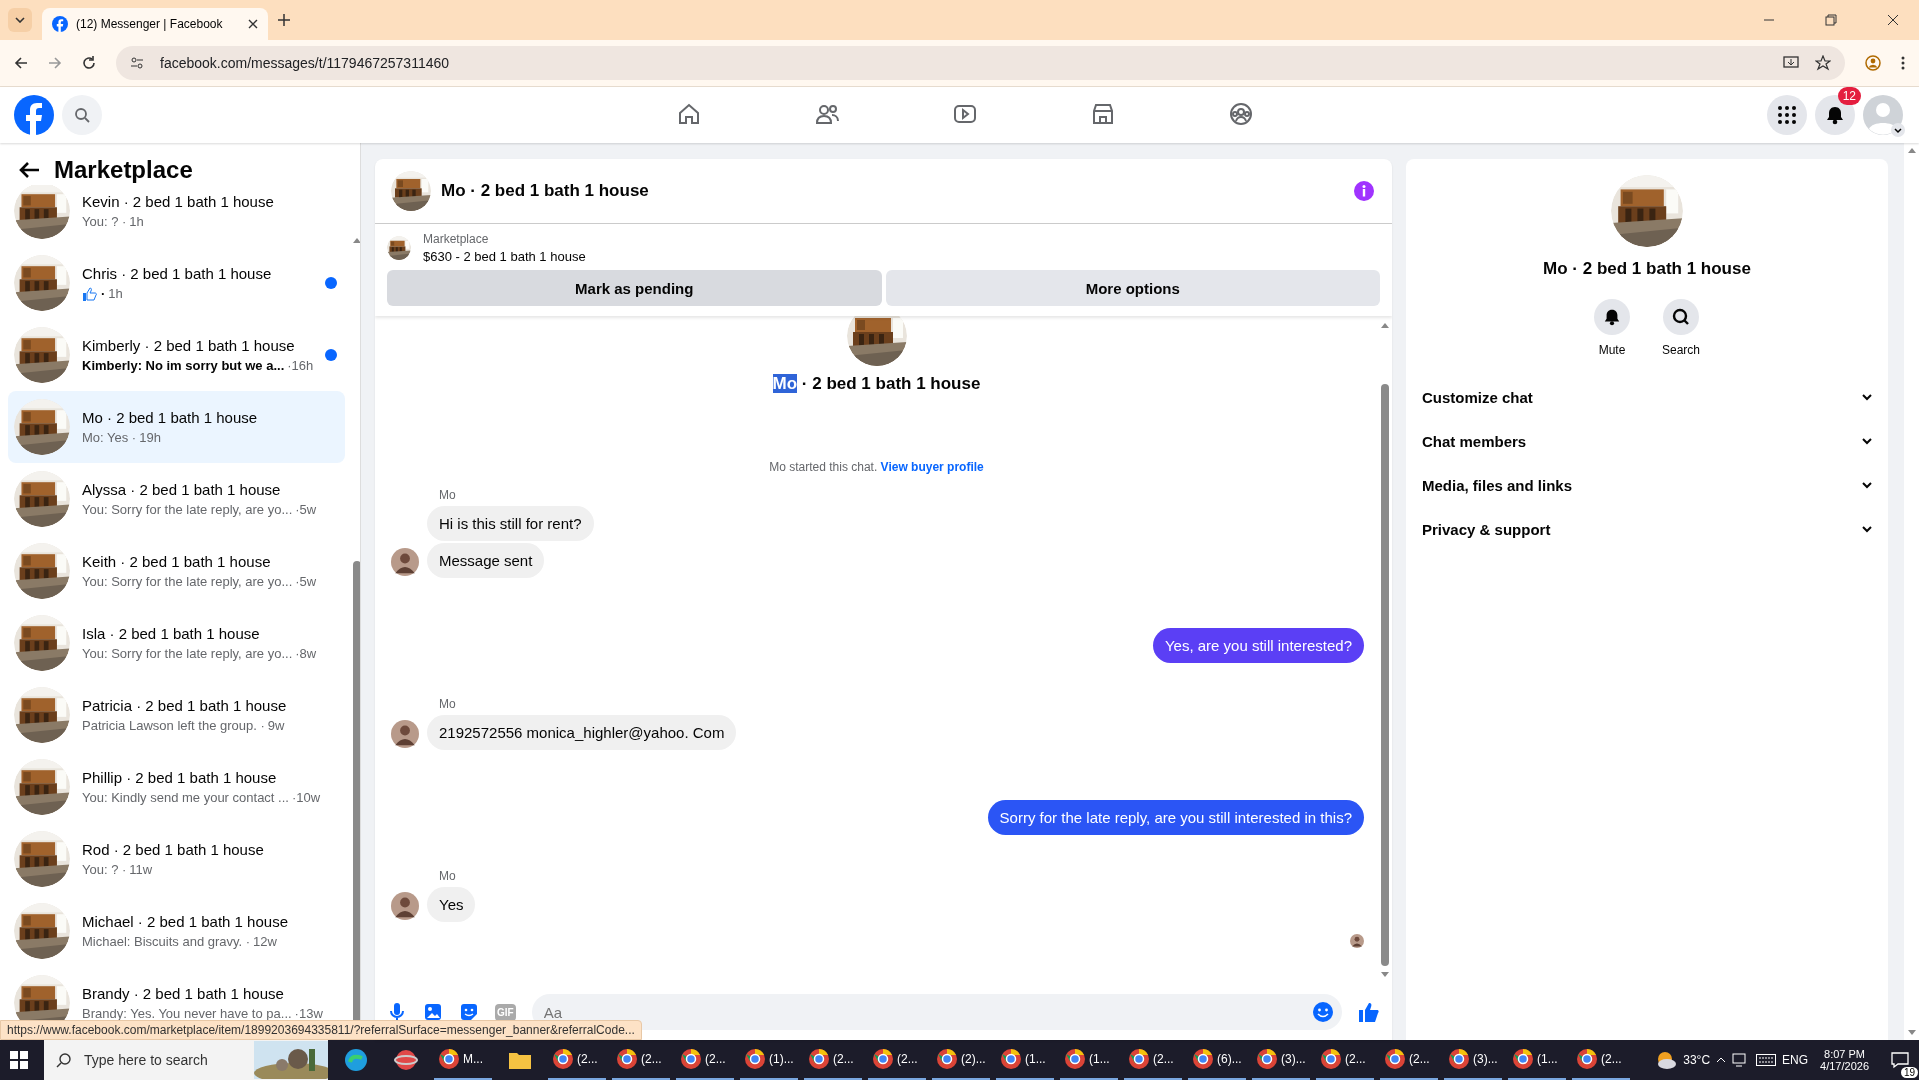  Describe the element at coordinates (155, 24) in the screenshot. I see `browser-tab: (12) Messenger | Facebook` at that location.